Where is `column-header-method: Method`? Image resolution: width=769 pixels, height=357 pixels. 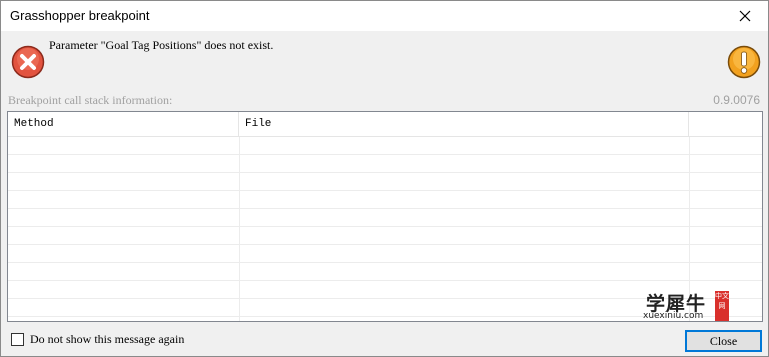
column-header-method: Method is located at coordinates (123, 124).